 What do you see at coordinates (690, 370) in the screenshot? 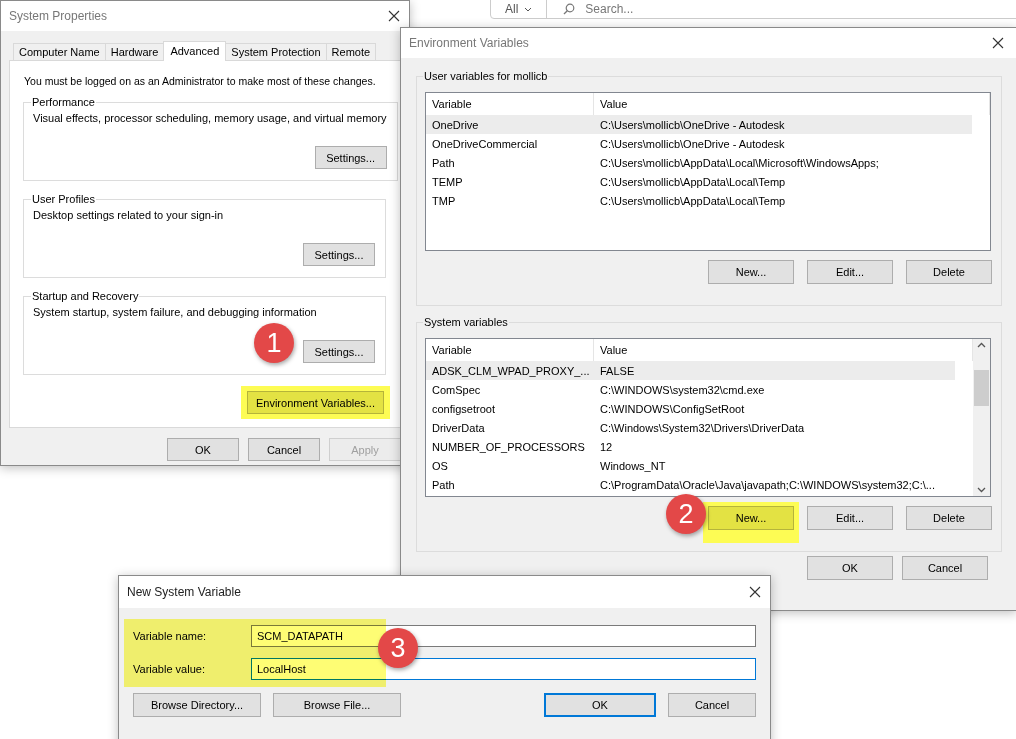
I see `table-row: ADSK_CLM_WPAD_PROXY_... FALSE` at bounding box center [690, 370].